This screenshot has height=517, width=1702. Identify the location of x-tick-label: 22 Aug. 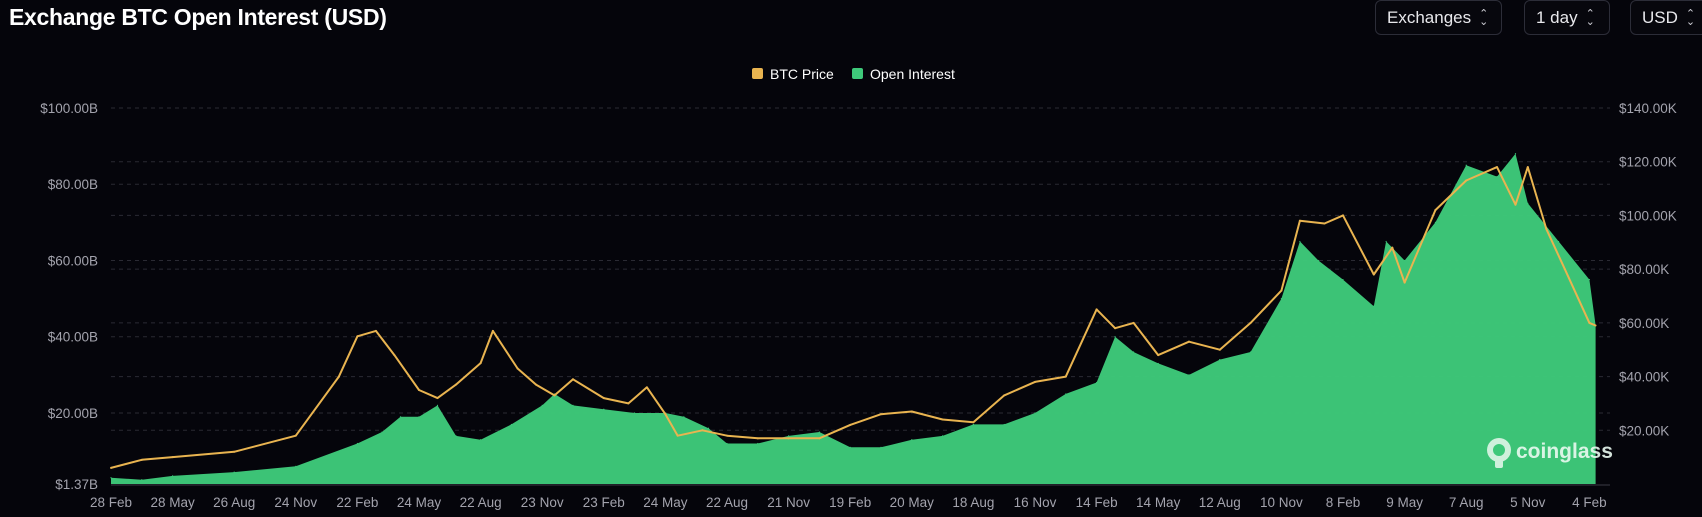
(727, 502).